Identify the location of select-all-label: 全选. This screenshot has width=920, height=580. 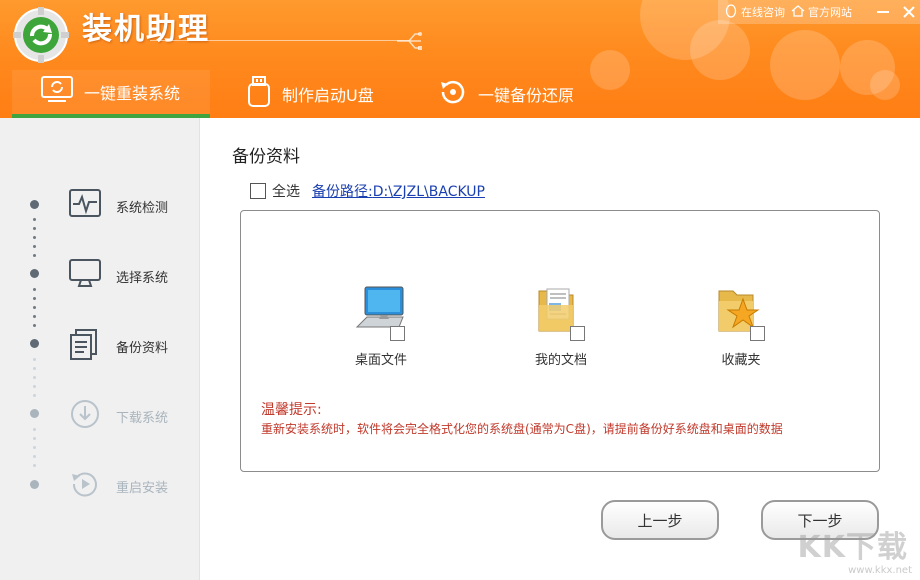
(286, 192).